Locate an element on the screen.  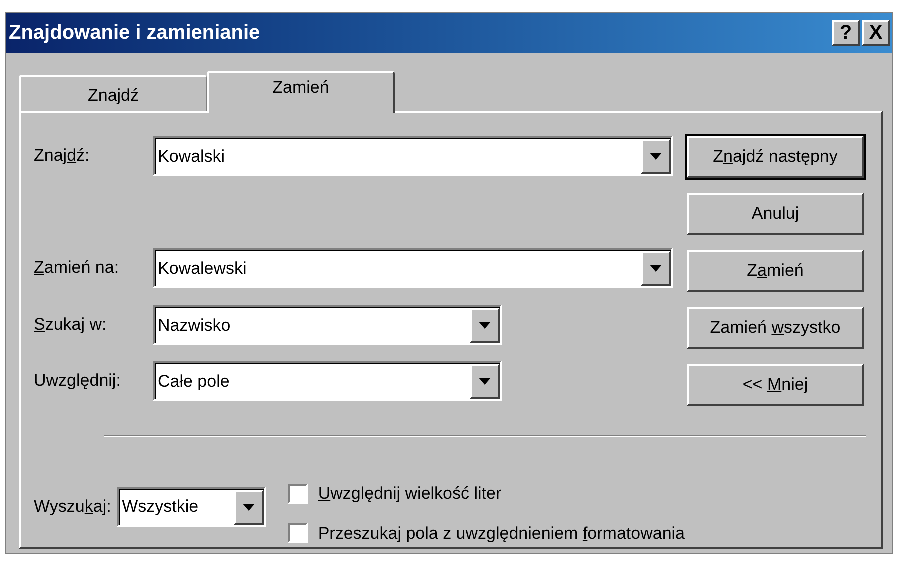
tab: Znajdź is located at coordinates (113, 93).